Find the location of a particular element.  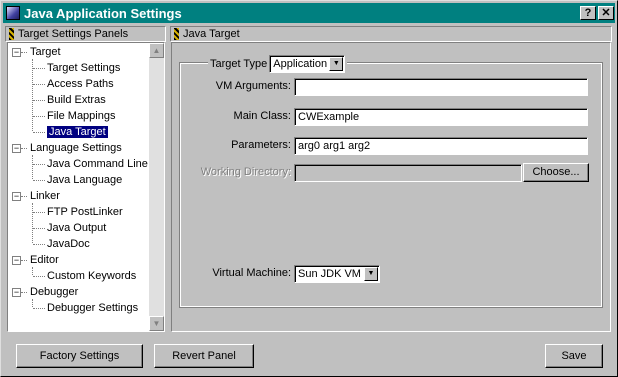

tree-item-label: Debugger is located at coordinates (54, 292).